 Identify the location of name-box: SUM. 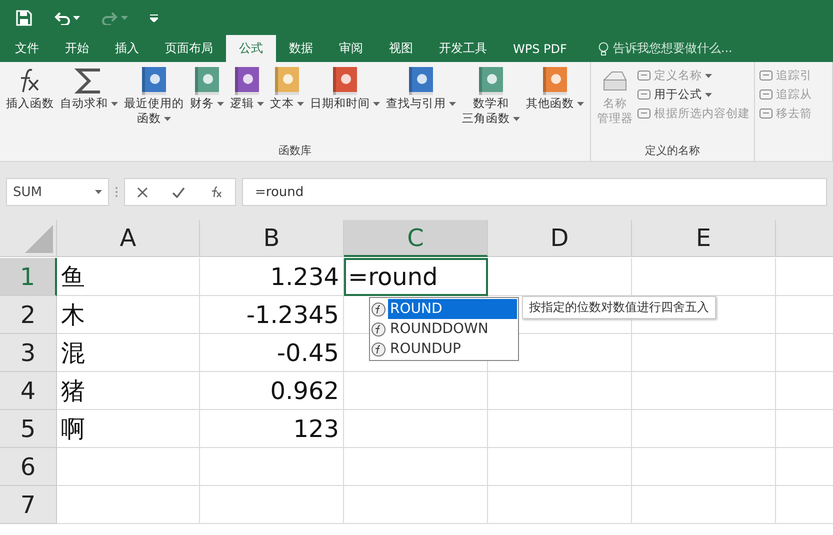
(57, 192).